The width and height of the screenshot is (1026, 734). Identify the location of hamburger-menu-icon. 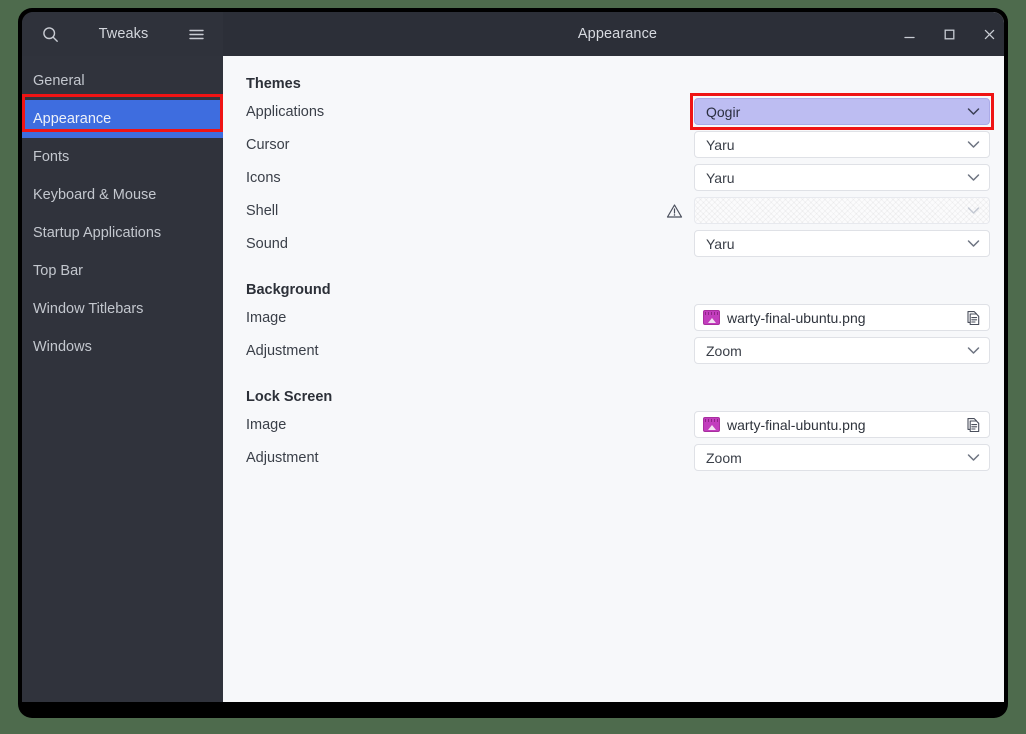
(197, 34).